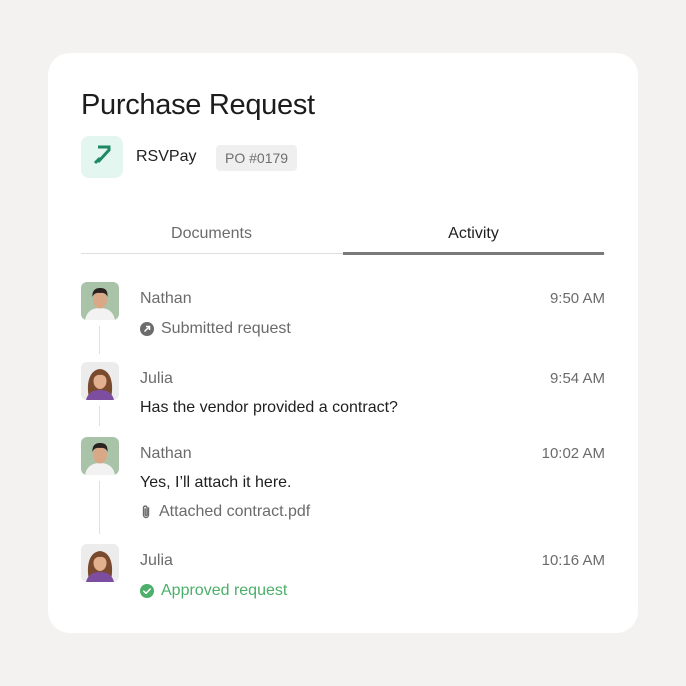  Describe the element at coordinates (343, 574) in the screenshot. I see `activity-item: Julia 10:16 AM Approved request` at that location.